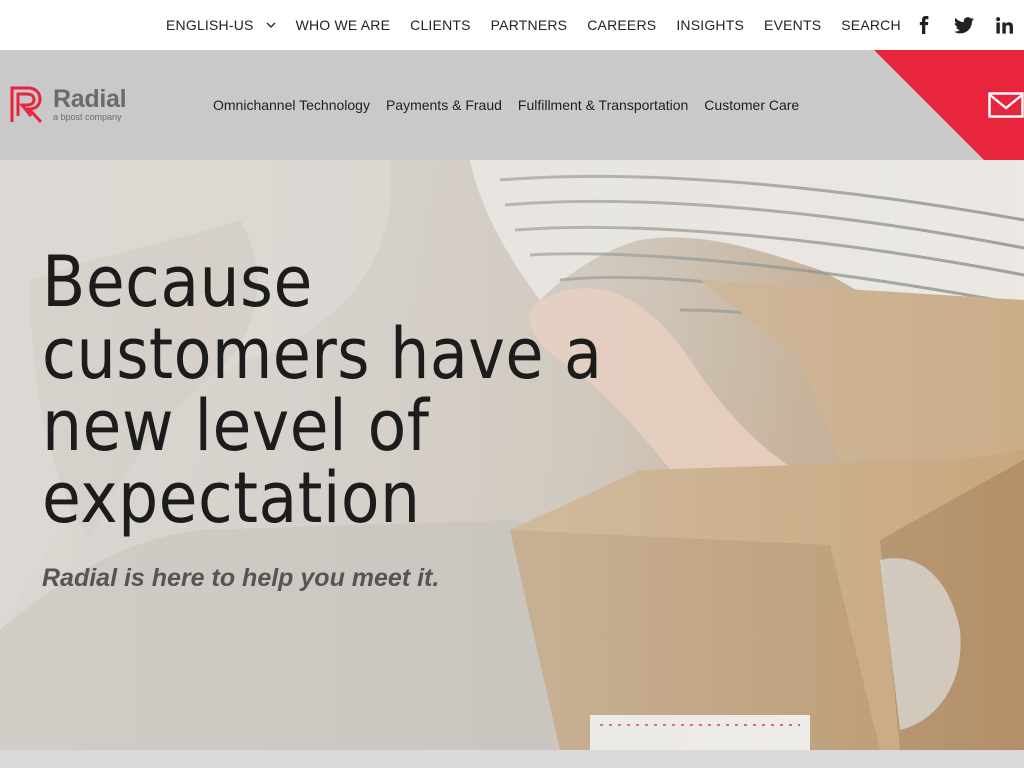 The height and width of the screenshot is (768, 1024). Describe the element at coordinates (1006, 105) in the screenshot. I see `mail-icon` at that location.